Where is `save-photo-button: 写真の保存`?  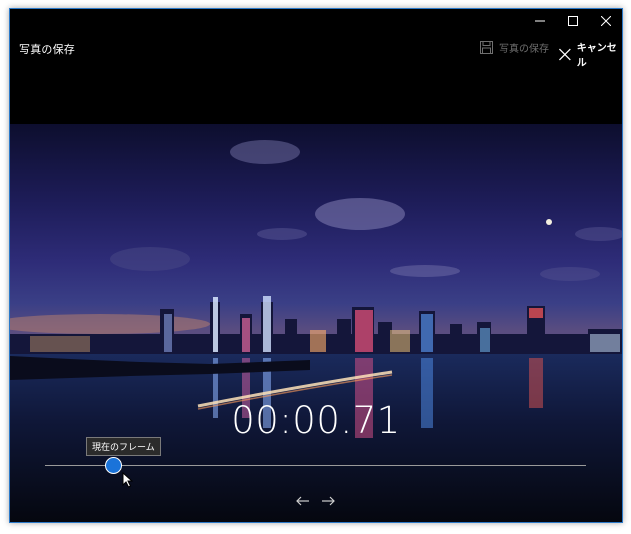
save-photo-button: 写真の保存 is located at coordinates (514, 47).